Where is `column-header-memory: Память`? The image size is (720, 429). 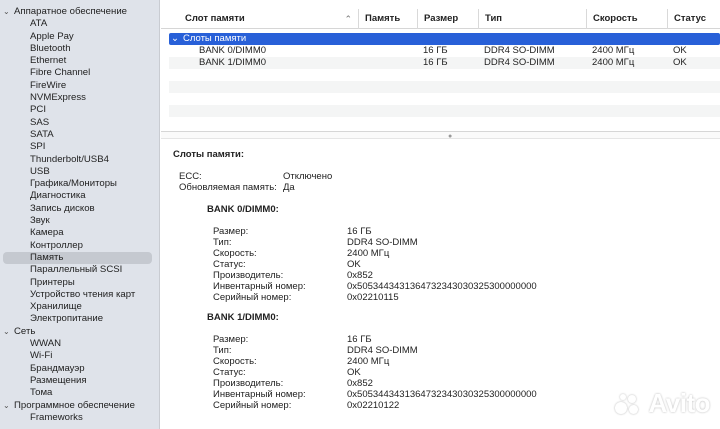 column-header-memory: Память is located at coordinates (387, 19).